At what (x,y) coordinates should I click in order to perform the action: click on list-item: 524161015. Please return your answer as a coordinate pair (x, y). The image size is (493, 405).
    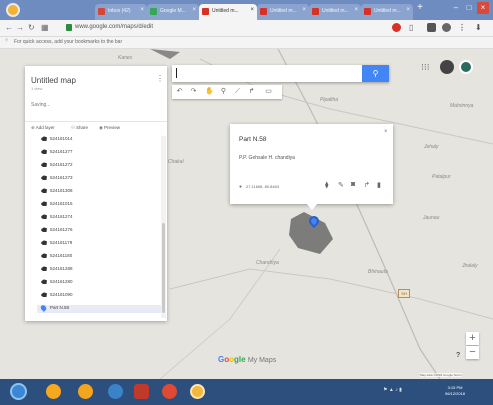
    Looking at the image, I should click on (57, 205).